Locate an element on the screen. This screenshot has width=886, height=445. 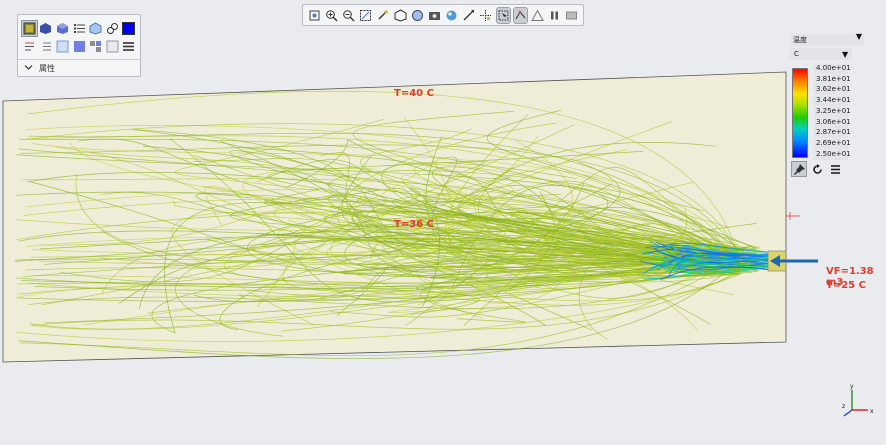
panel-icon is located at coordinates (62, 46).